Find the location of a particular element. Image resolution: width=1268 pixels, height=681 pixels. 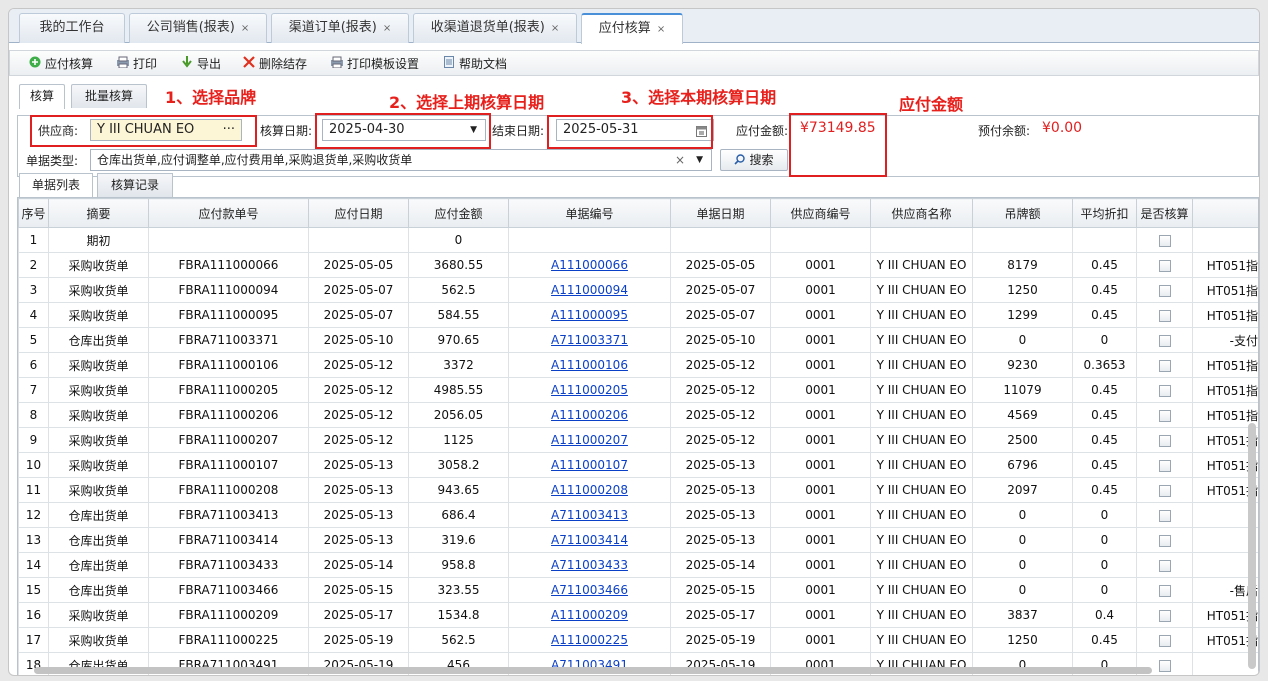

column-header: 应付日期 is located at coordinates (358, 213).